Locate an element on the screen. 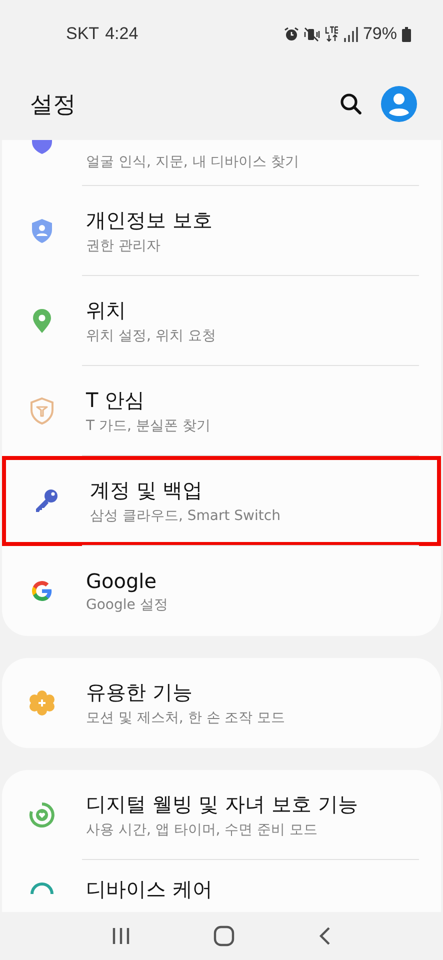 This screenshot has height=960, width=443. shield-person-icon is located at coordinates (42, 231).